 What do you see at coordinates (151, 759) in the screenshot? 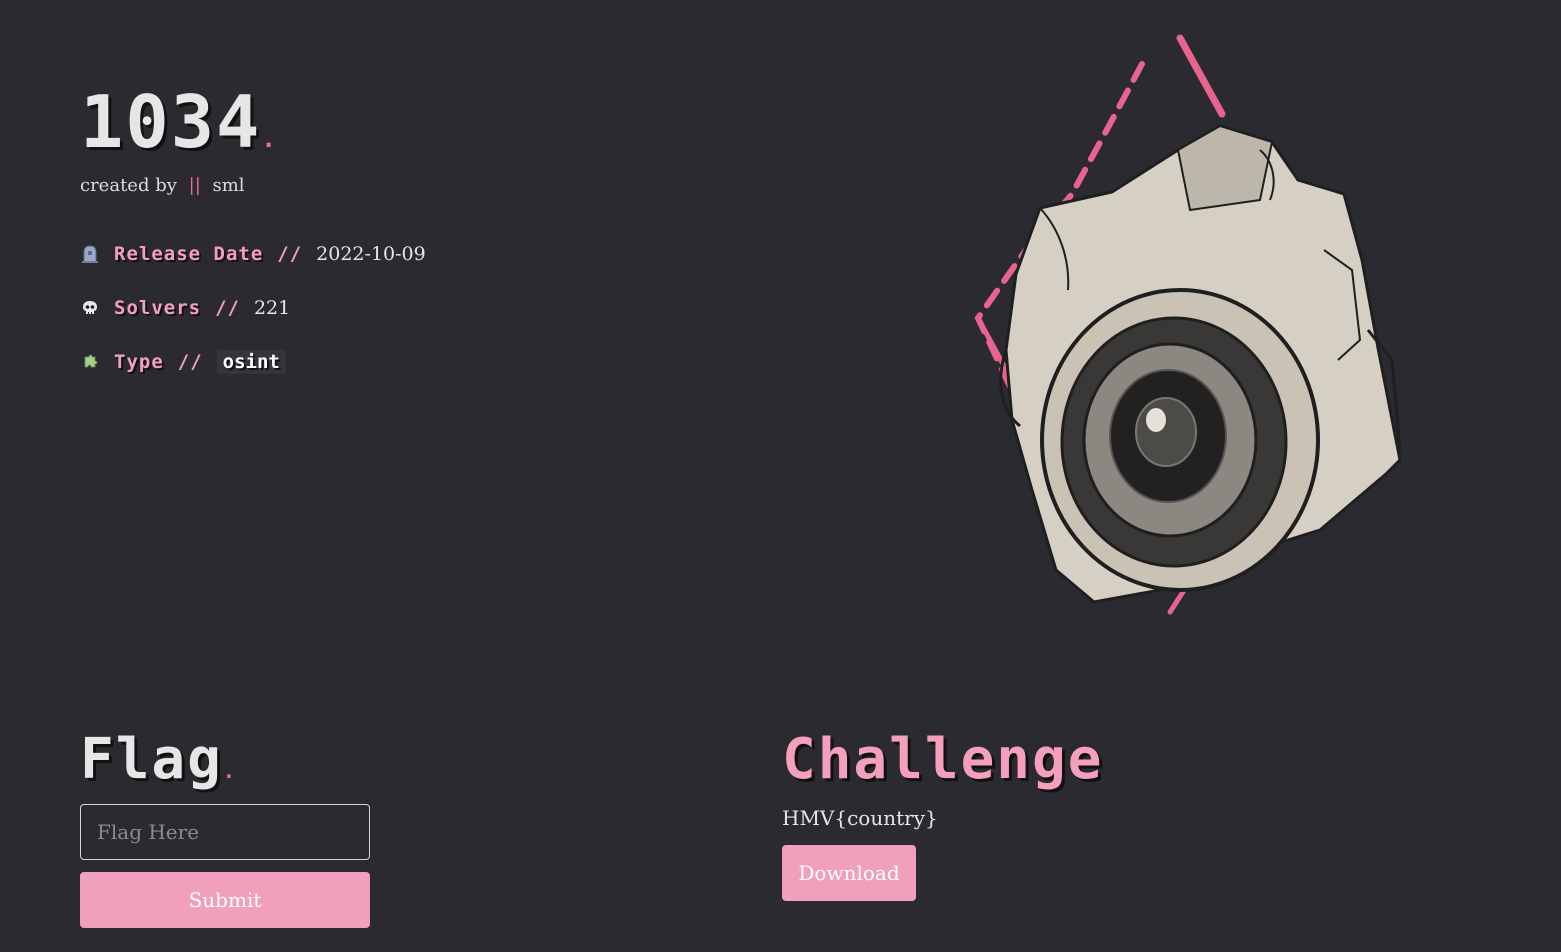
I see `flag-heading-text: Flag` at bounding box center [151, 759].